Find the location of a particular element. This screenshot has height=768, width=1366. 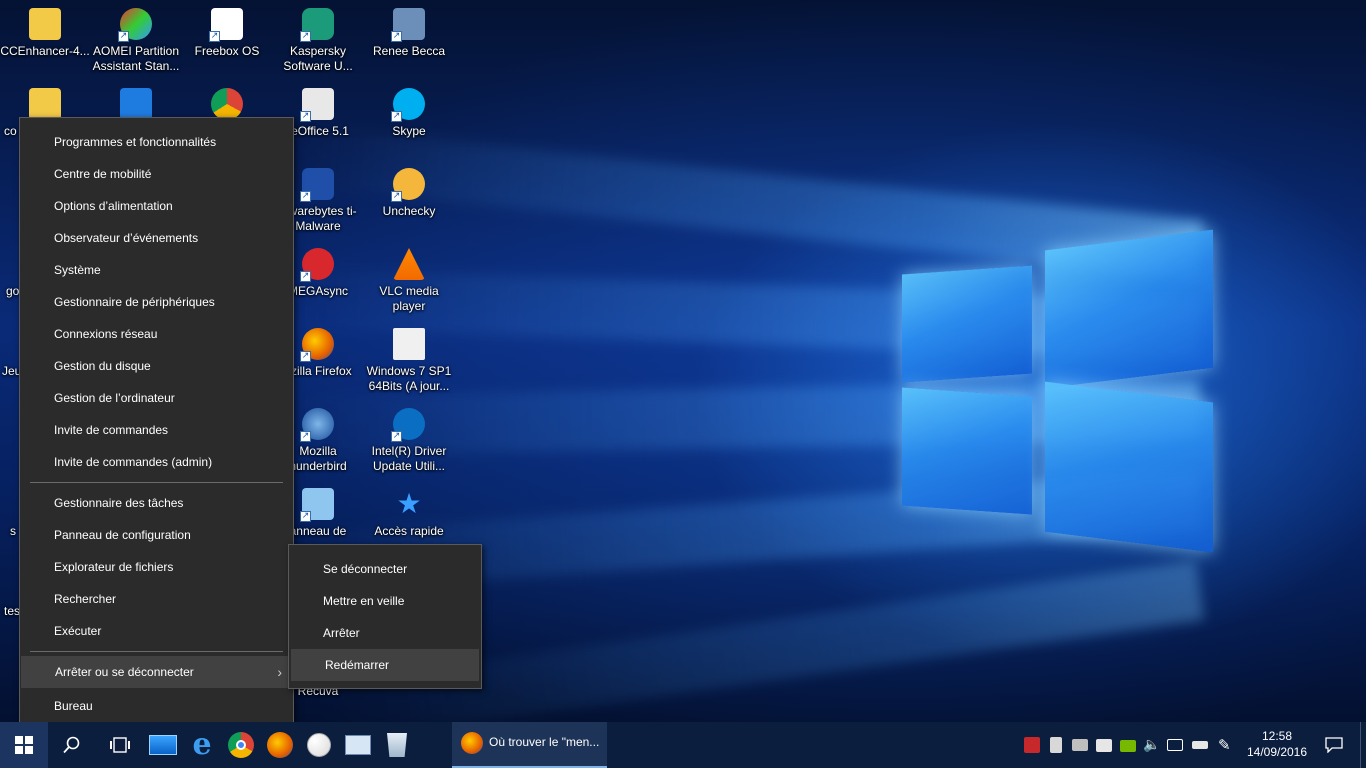

printer-tray-icon is located at coordinates (1104, 745).